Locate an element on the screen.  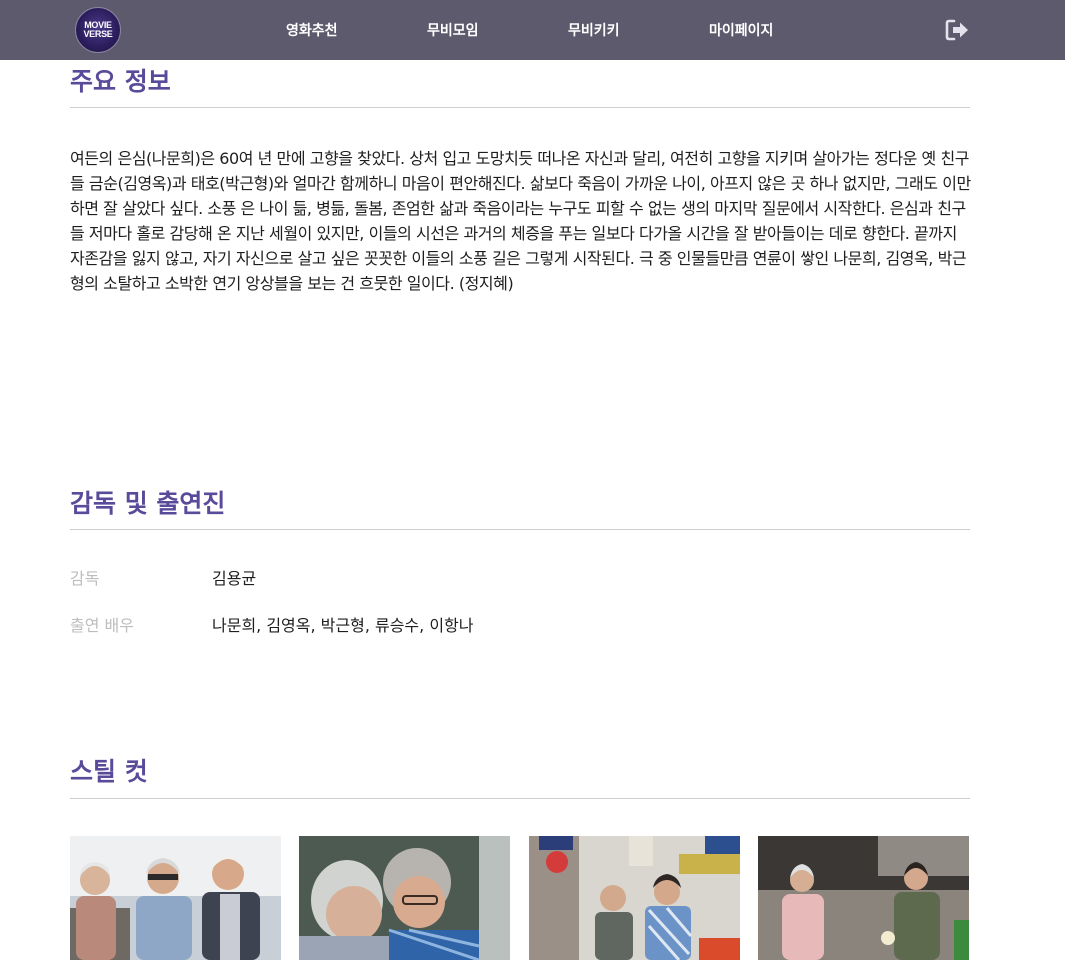
top-navbar: MOVIE VERSE 영화추천 무비모임 무비키키 마이페이지 is located at coordinates (532, 30).